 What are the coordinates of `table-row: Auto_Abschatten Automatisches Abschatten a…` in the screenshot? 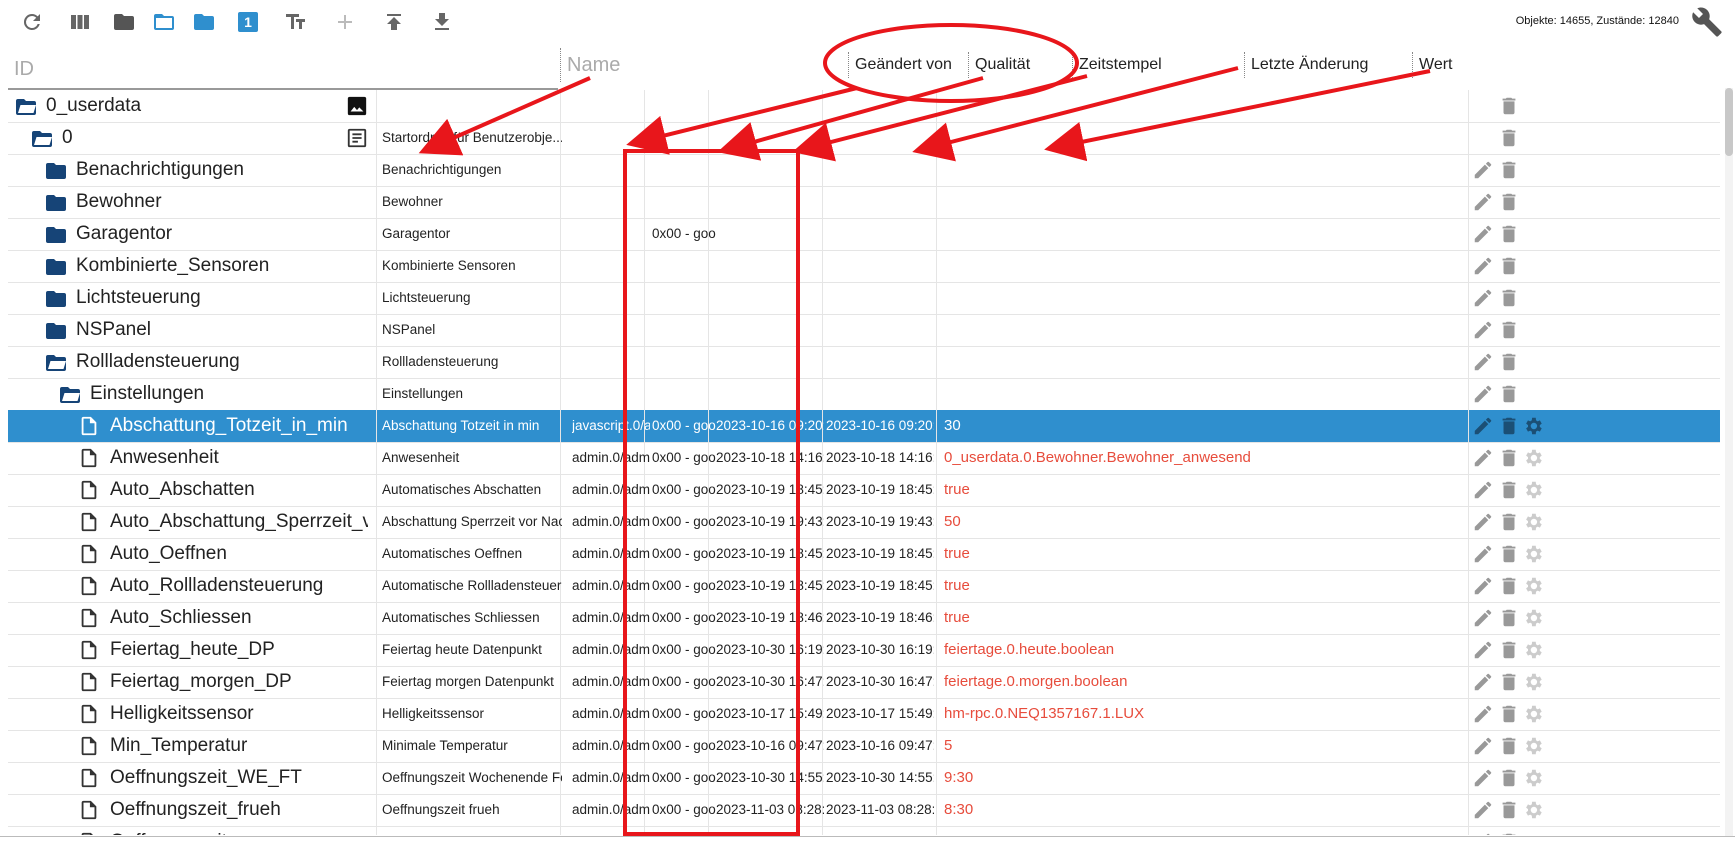 It's located at (864, 490).